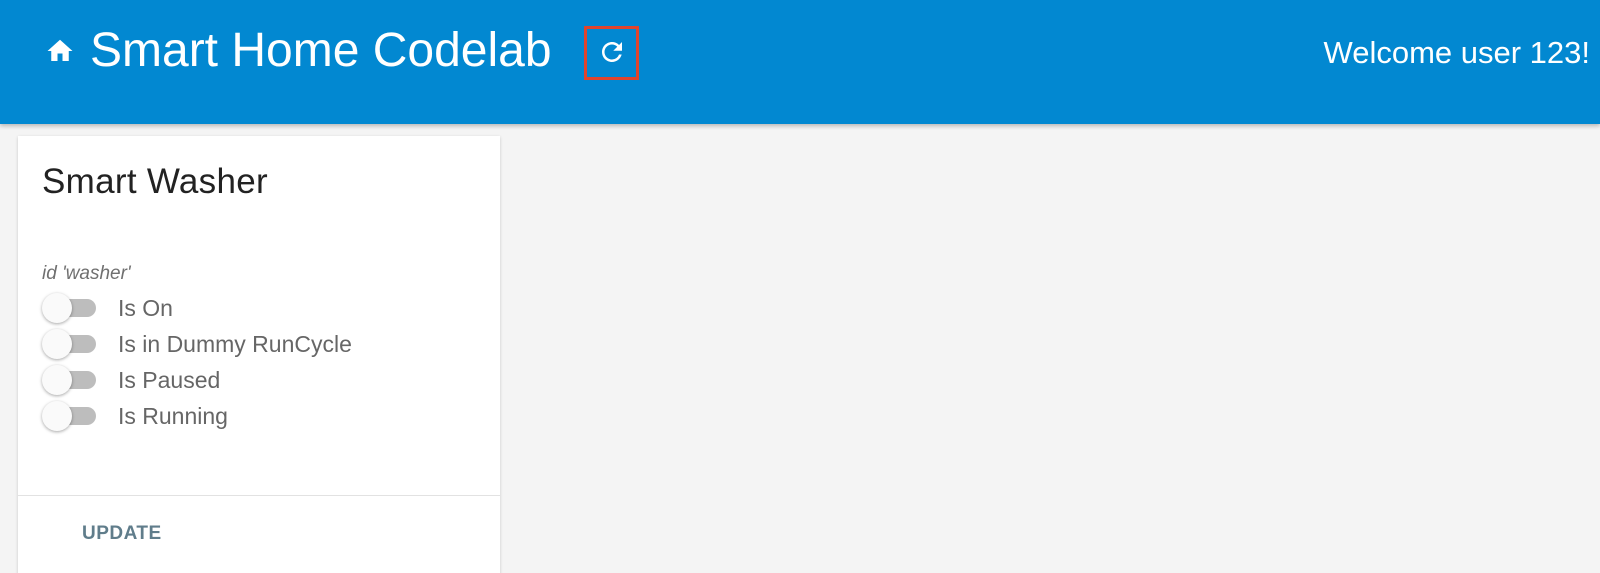 The image size is (1600, 573). I want to click on refresh-button, so click(611, 53).